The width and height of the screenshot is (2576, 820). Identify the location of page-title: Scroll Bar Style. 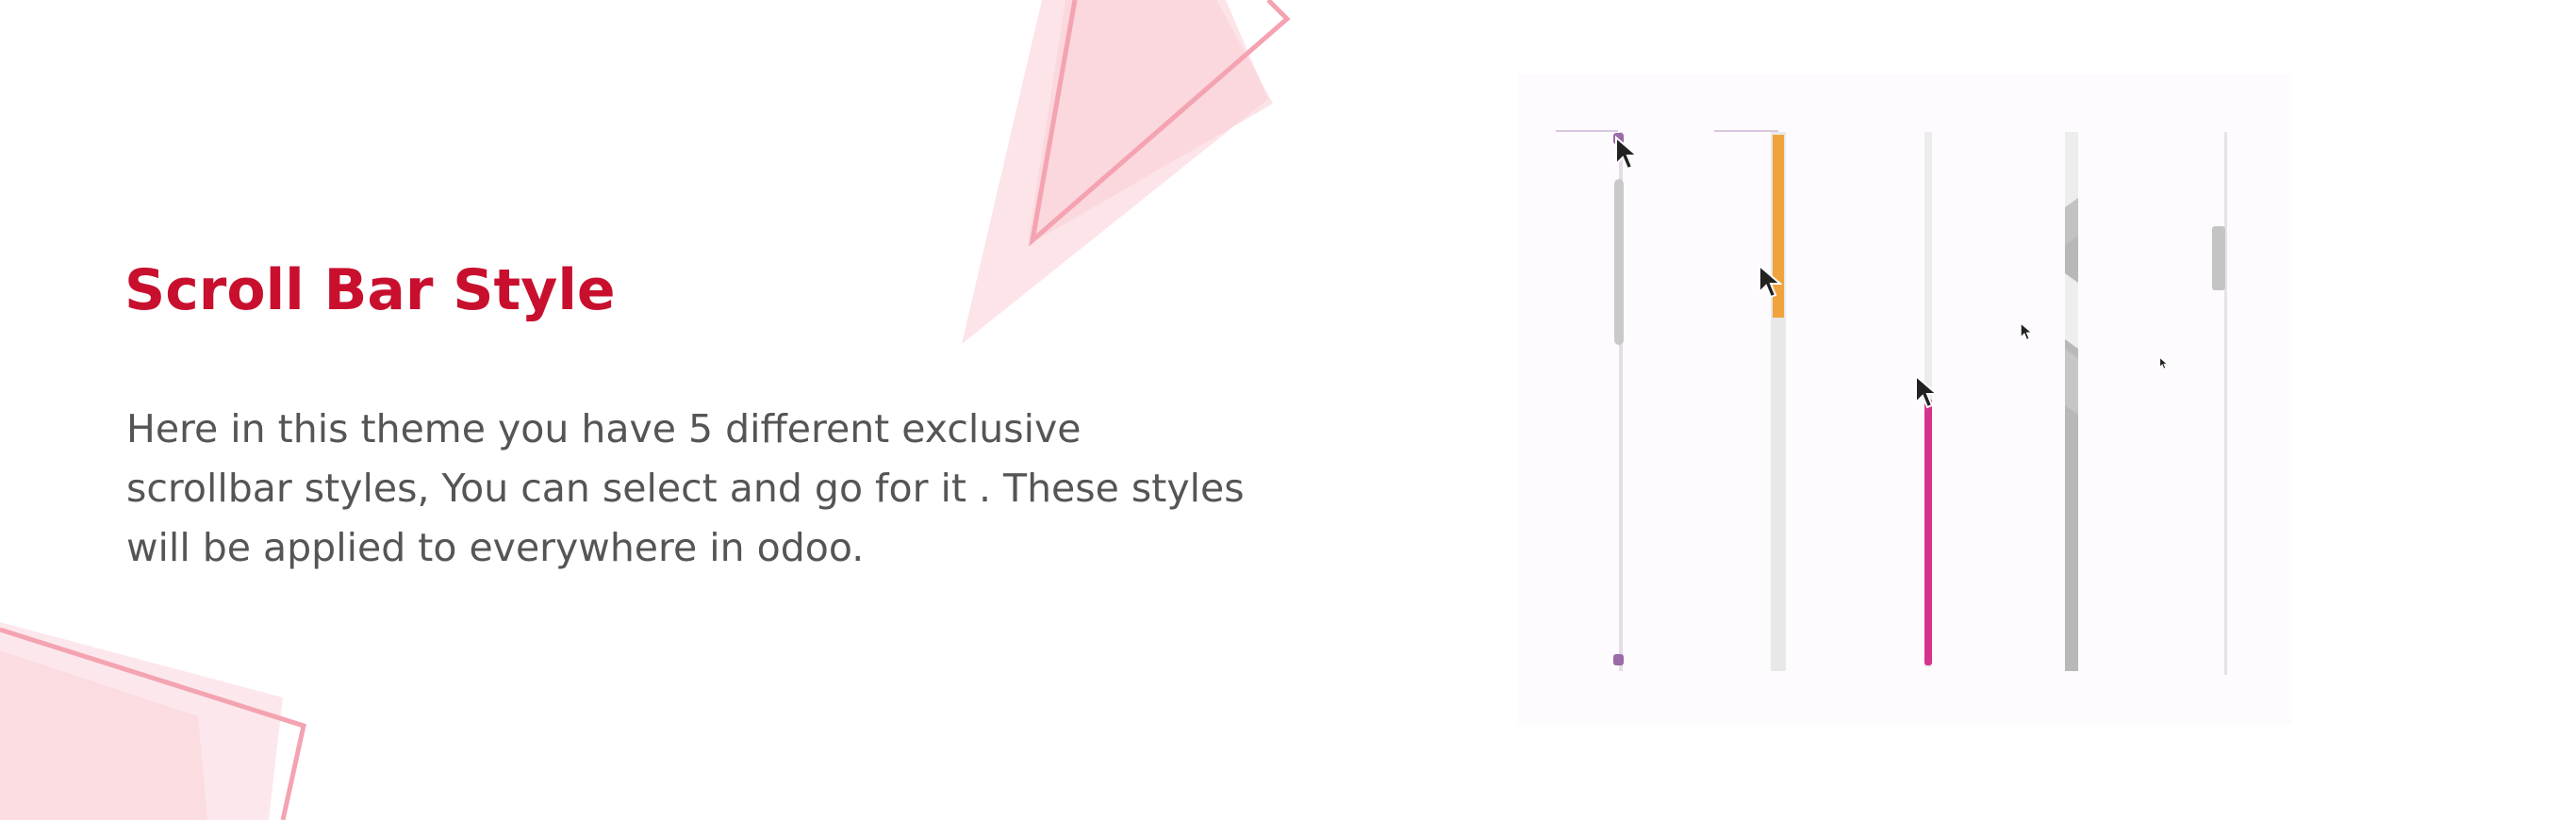
(370, 290).